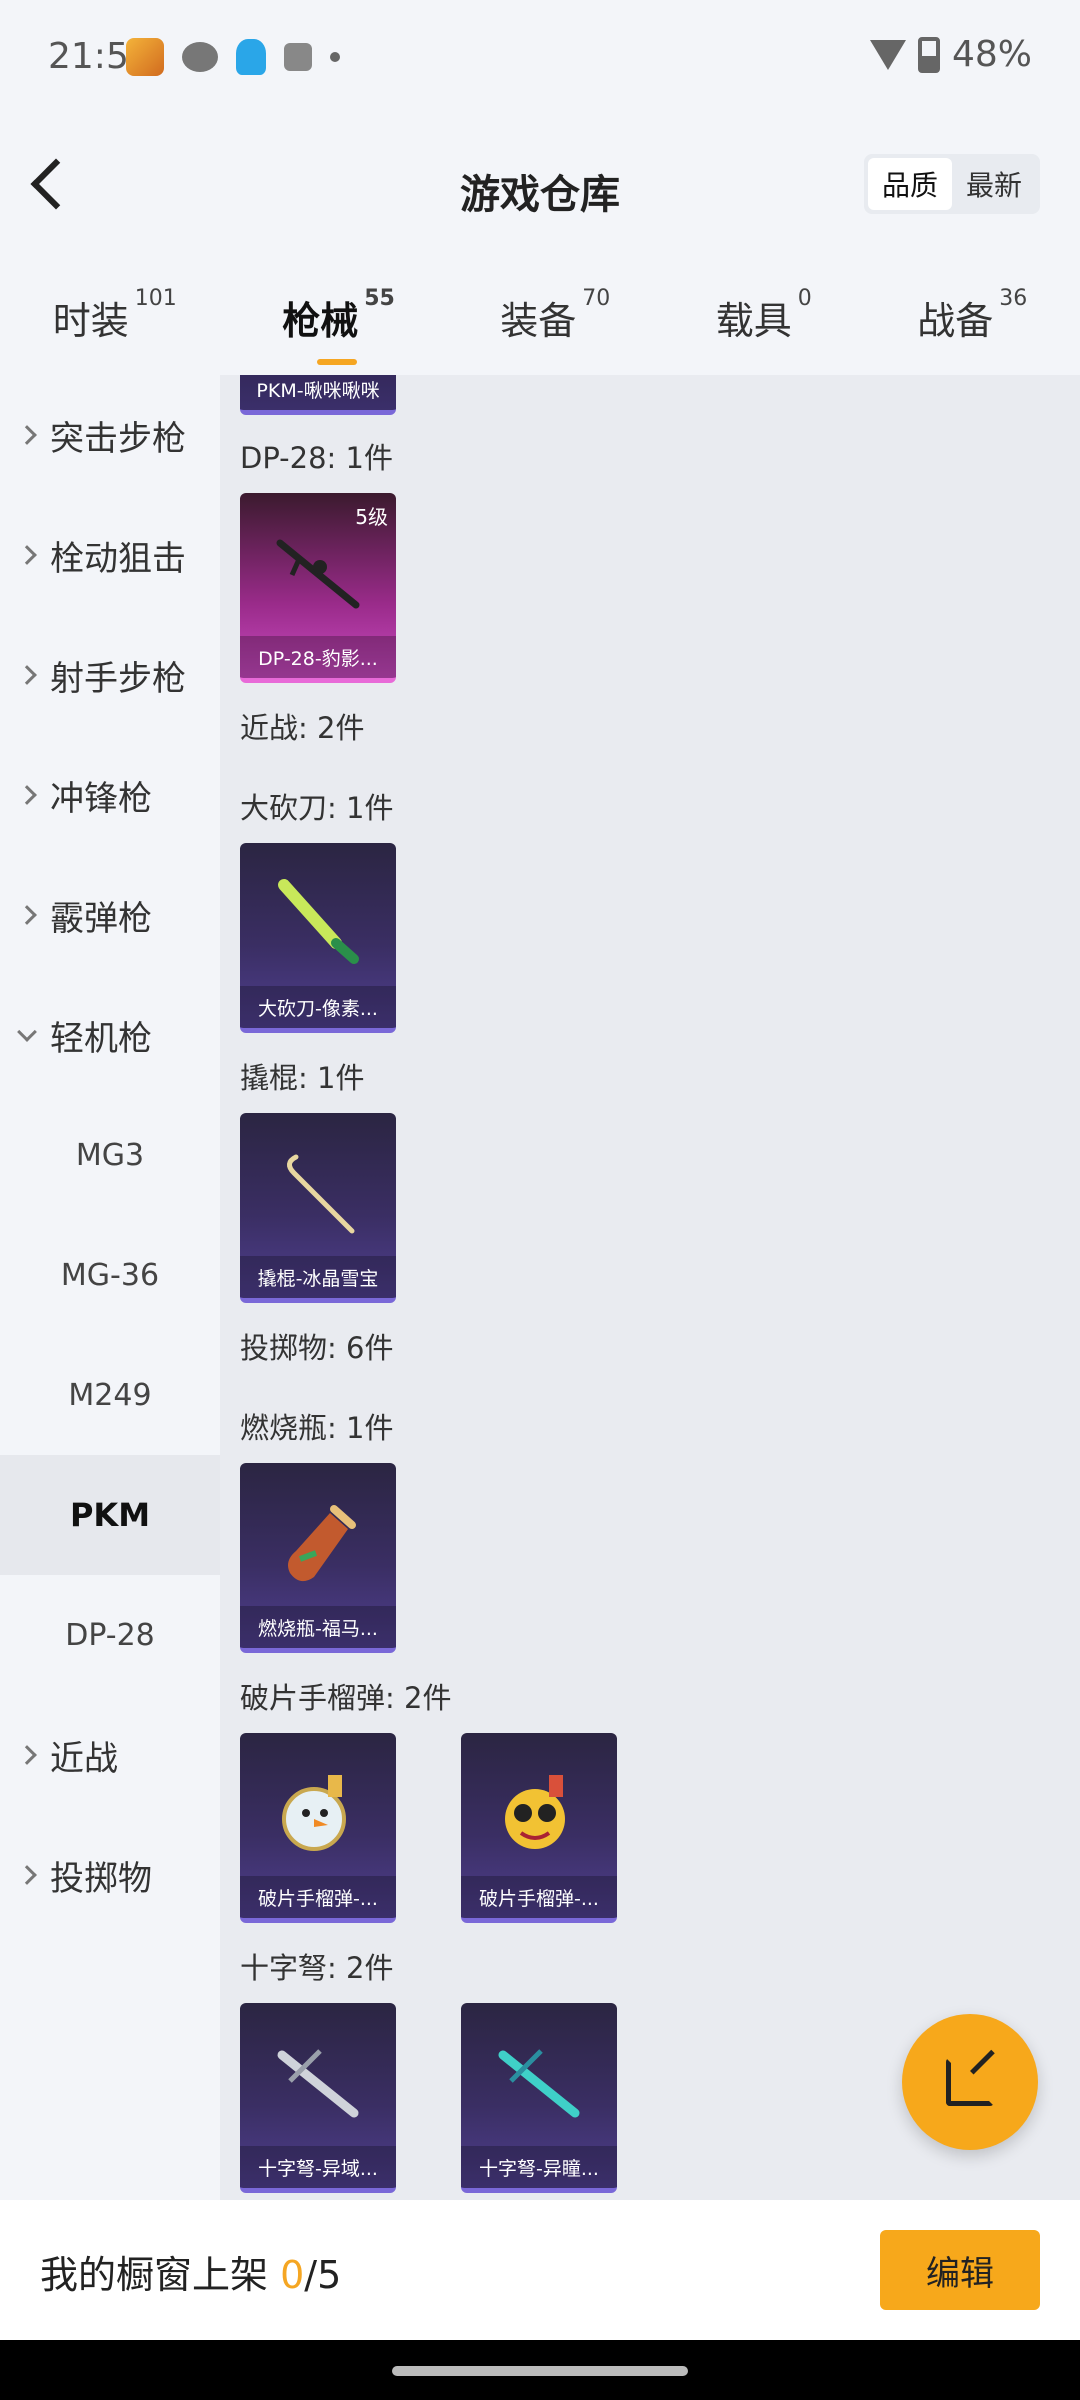  I want to click on tab-gear: 战备 36, so click(972, 315).